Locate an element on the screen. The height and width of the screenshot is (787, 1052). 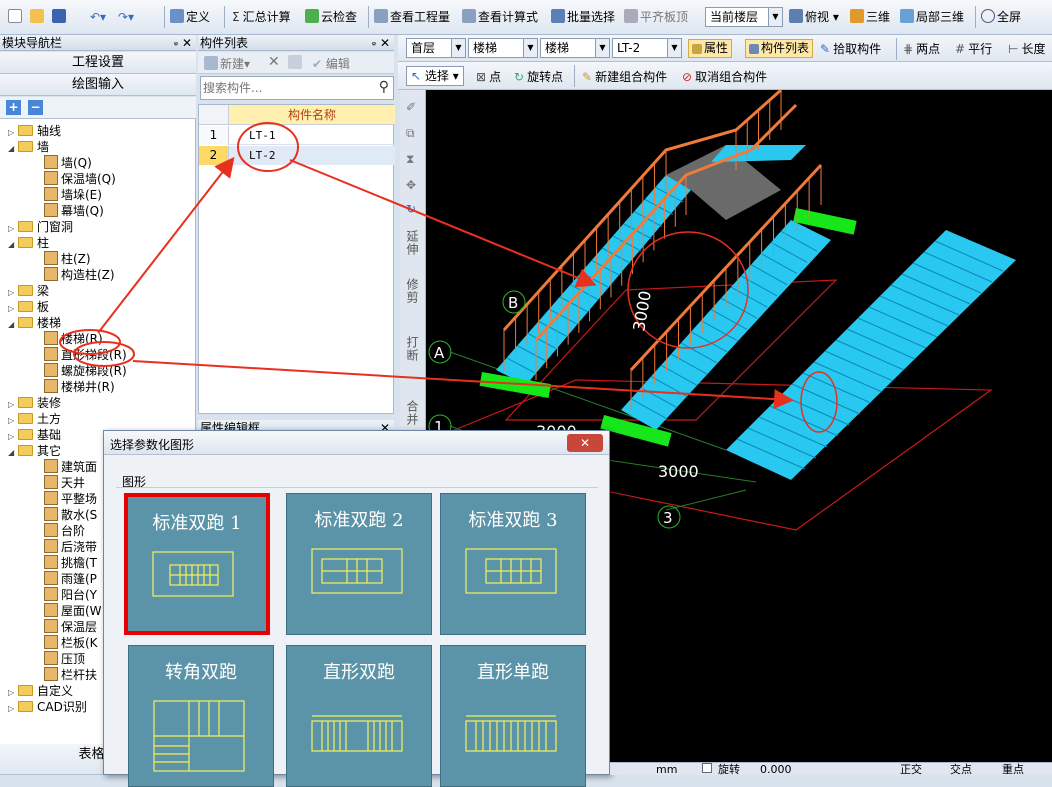
two-point-button: ⋕ 两点 is located at coordinates (921, 48).